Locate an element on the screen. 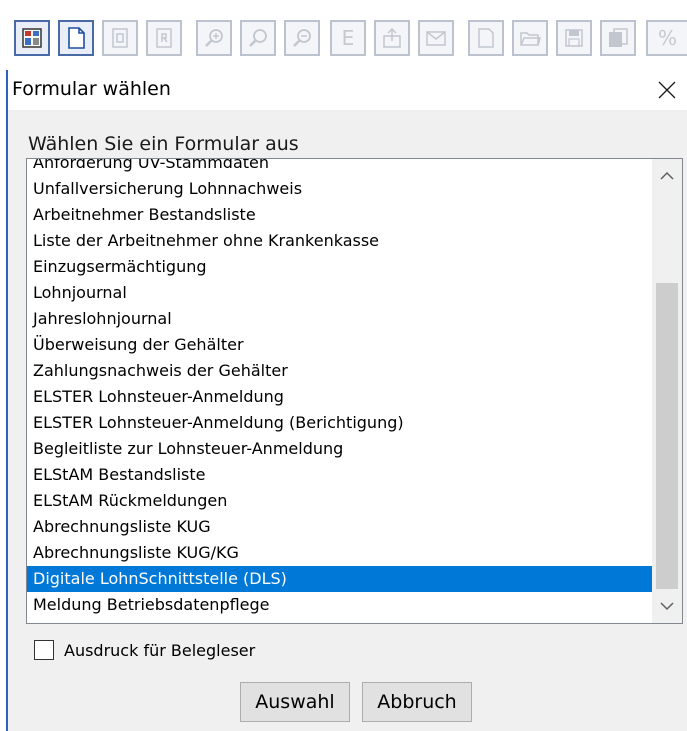 This screenshot has height=731, width=687. form-list-item: Lohnjournal is located at coordinates (339, 293).